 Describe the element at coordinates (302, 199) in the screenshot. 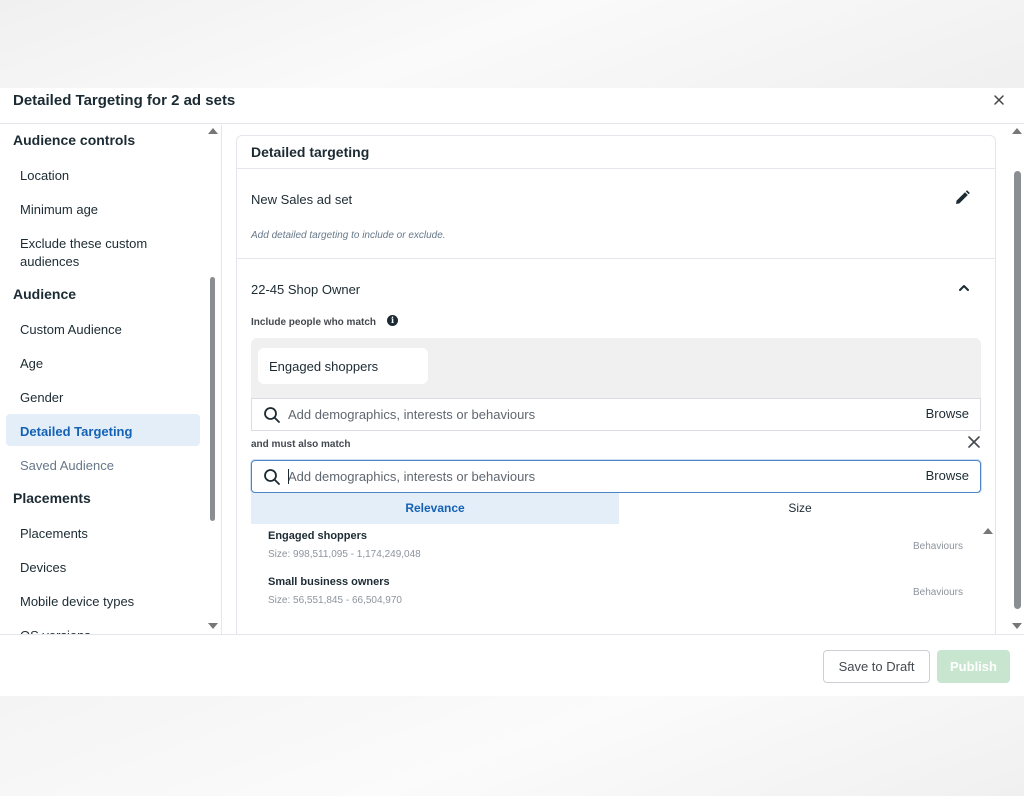

I see `adset-name-new-sales: New Sales ad set` at that location.